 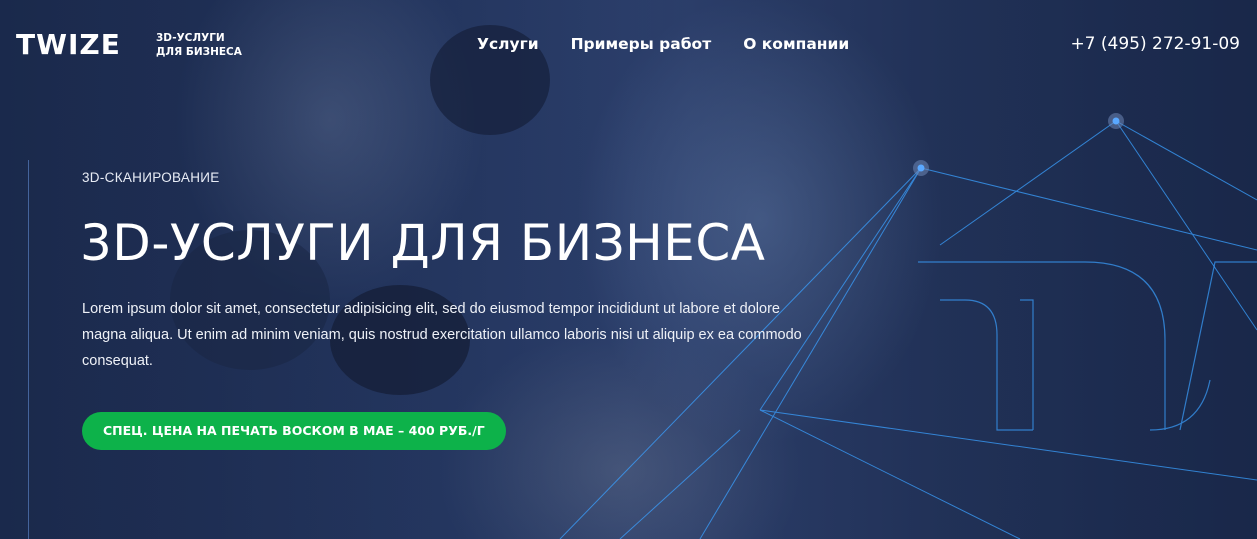 What do you see at coordinates (190, 38) in the screenshot?
I see `logo-tagline-line1: 3D-УСЛУГИ` at bounding box center [190, 38].